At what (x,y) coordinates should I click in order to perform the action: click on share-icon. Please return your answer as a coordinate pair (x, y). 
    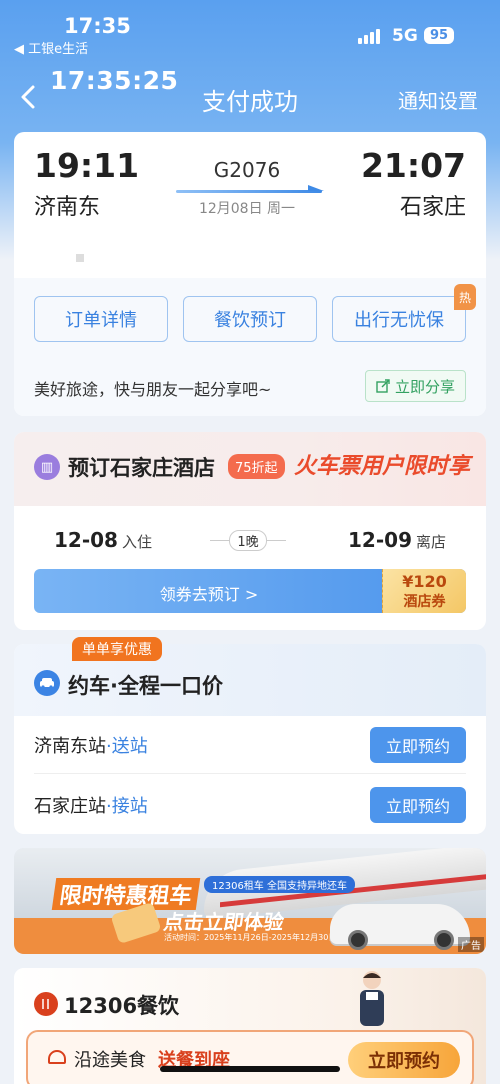
    Looking at the image, I should click on (383, 386).